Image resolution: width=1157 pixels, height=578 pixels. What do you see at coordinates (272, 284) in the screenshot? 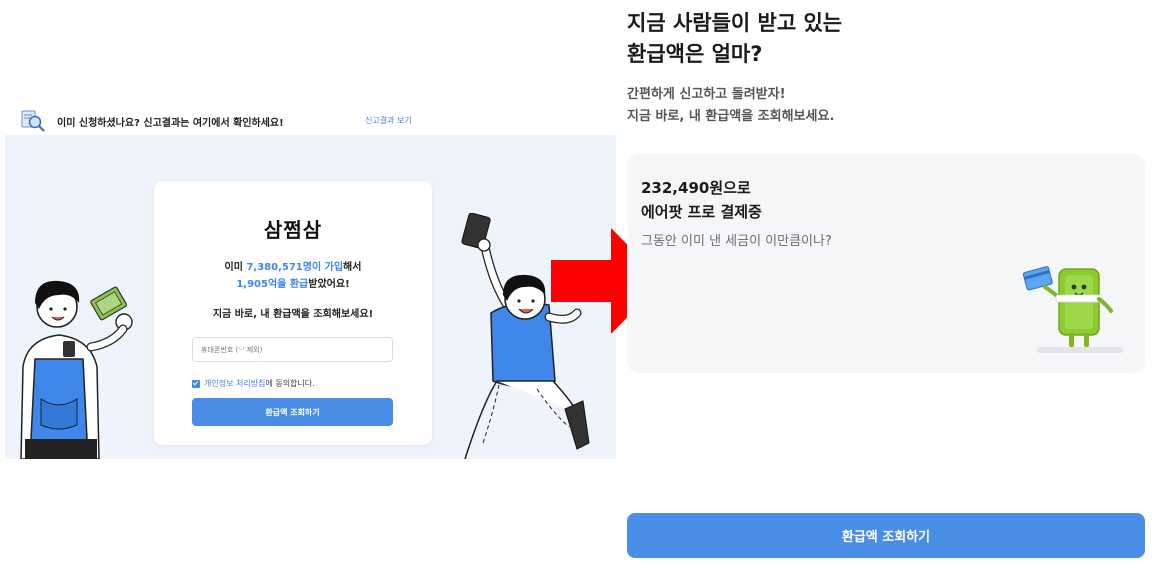
I see `refund-total: 1,905억을 환급` at bounding box center [272, 284].